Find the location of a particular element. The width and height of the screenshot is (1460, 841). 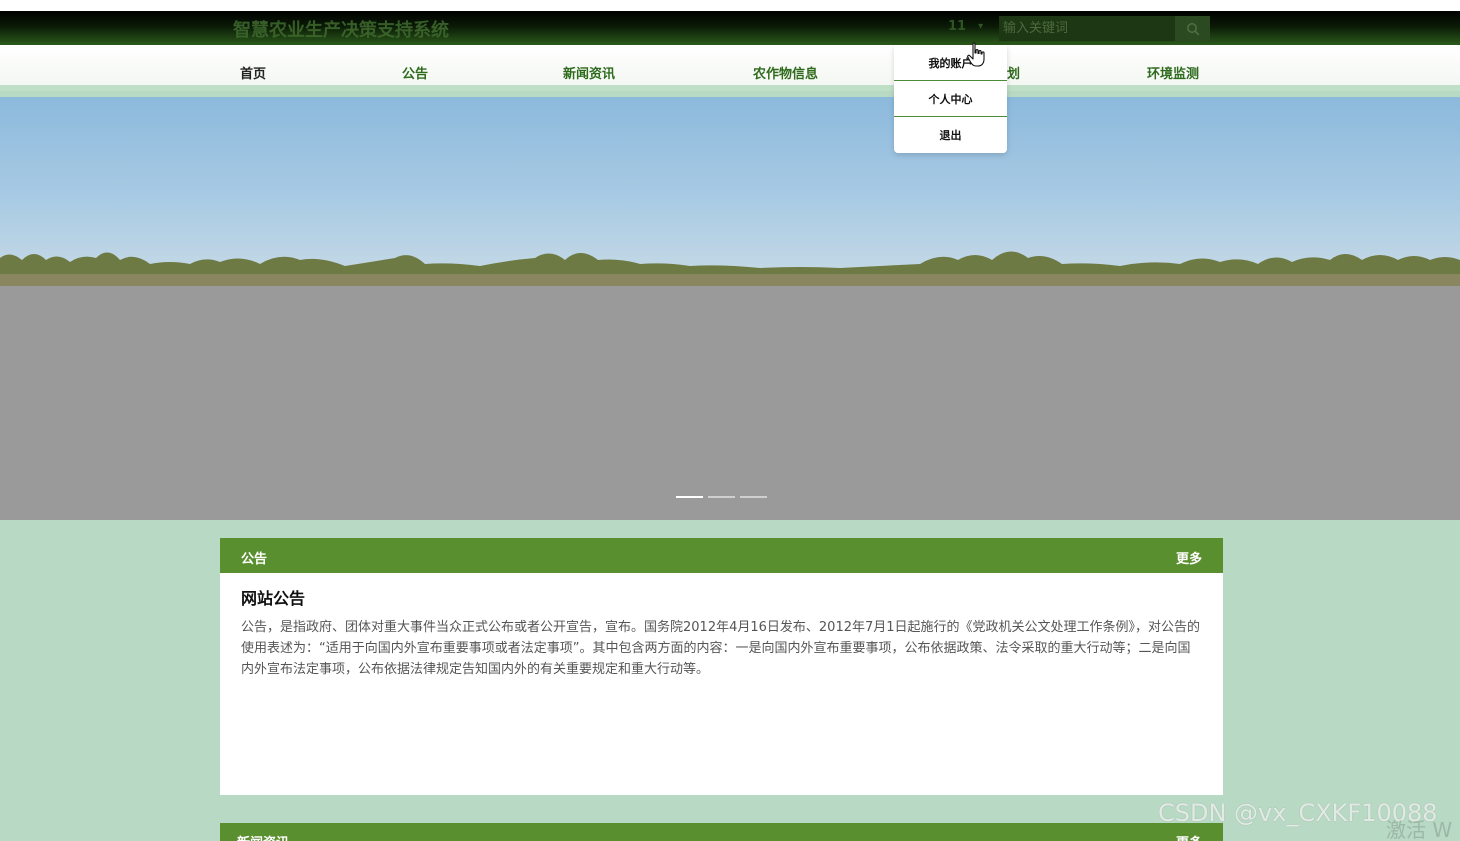

user-dropdown-menu: 我的账户 个人中心 退出 is located at coordinates (950, 99).